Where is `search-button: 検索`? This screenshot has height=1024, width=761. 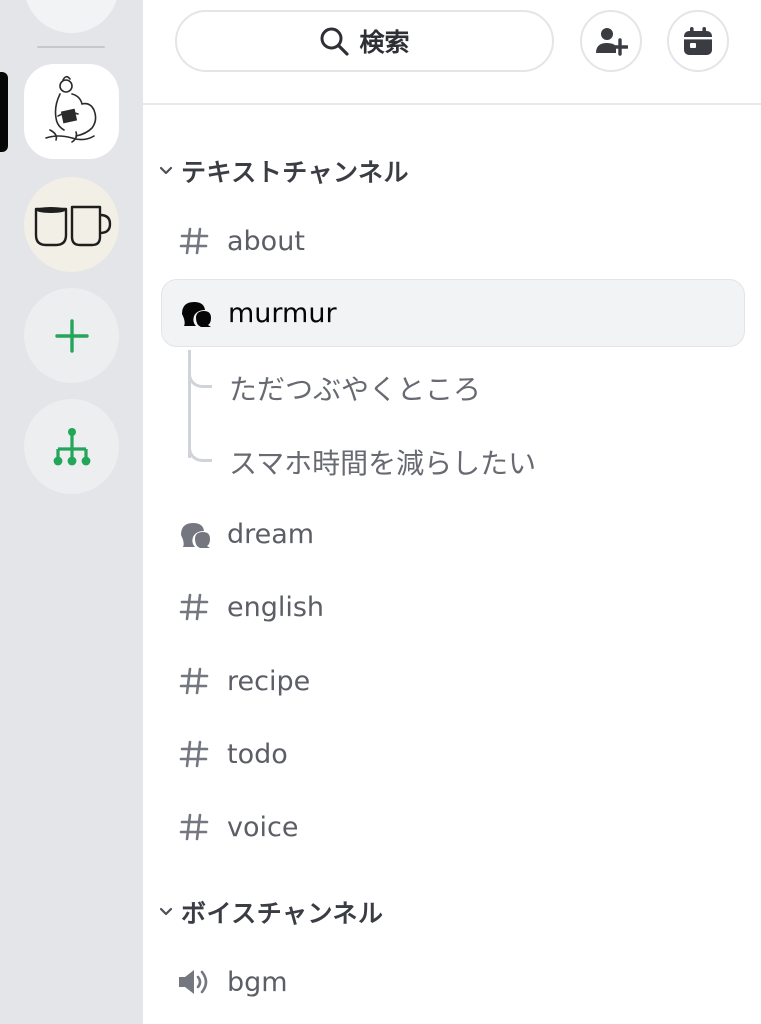 search-button: 検索 is located at coordinates (364, 41).